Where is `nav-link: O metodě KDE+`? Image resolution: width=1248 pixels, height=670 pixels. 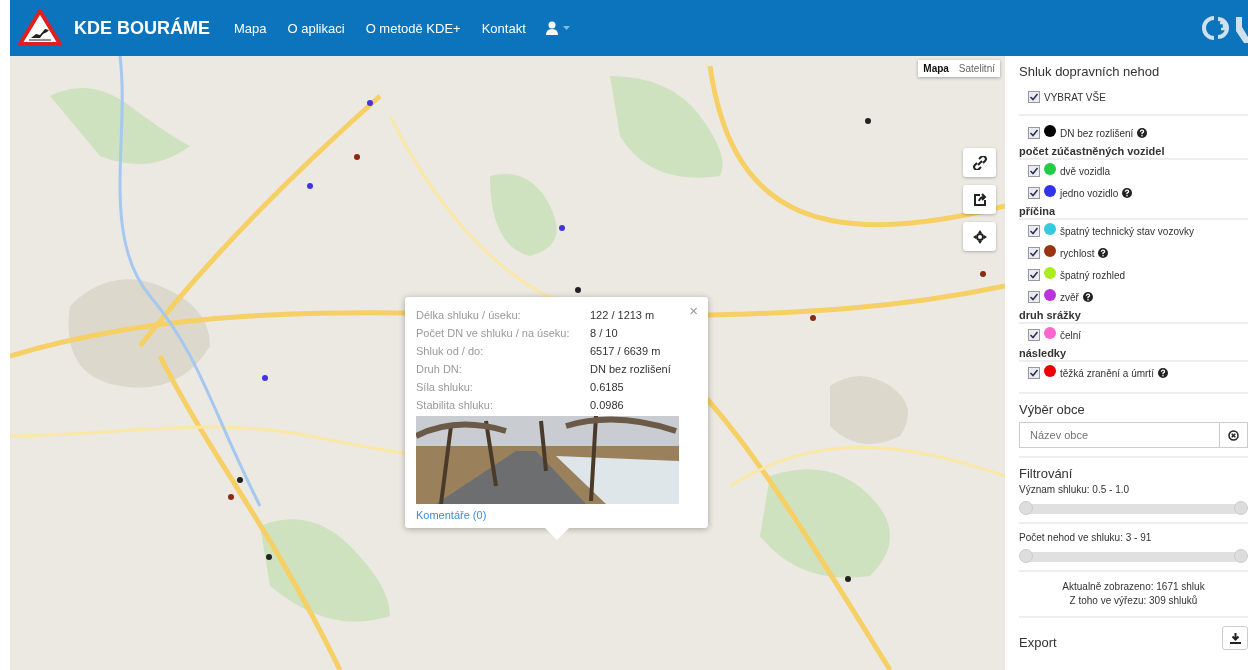 nav-link: O metodě KDE+ is located at coordinates (413, 28).